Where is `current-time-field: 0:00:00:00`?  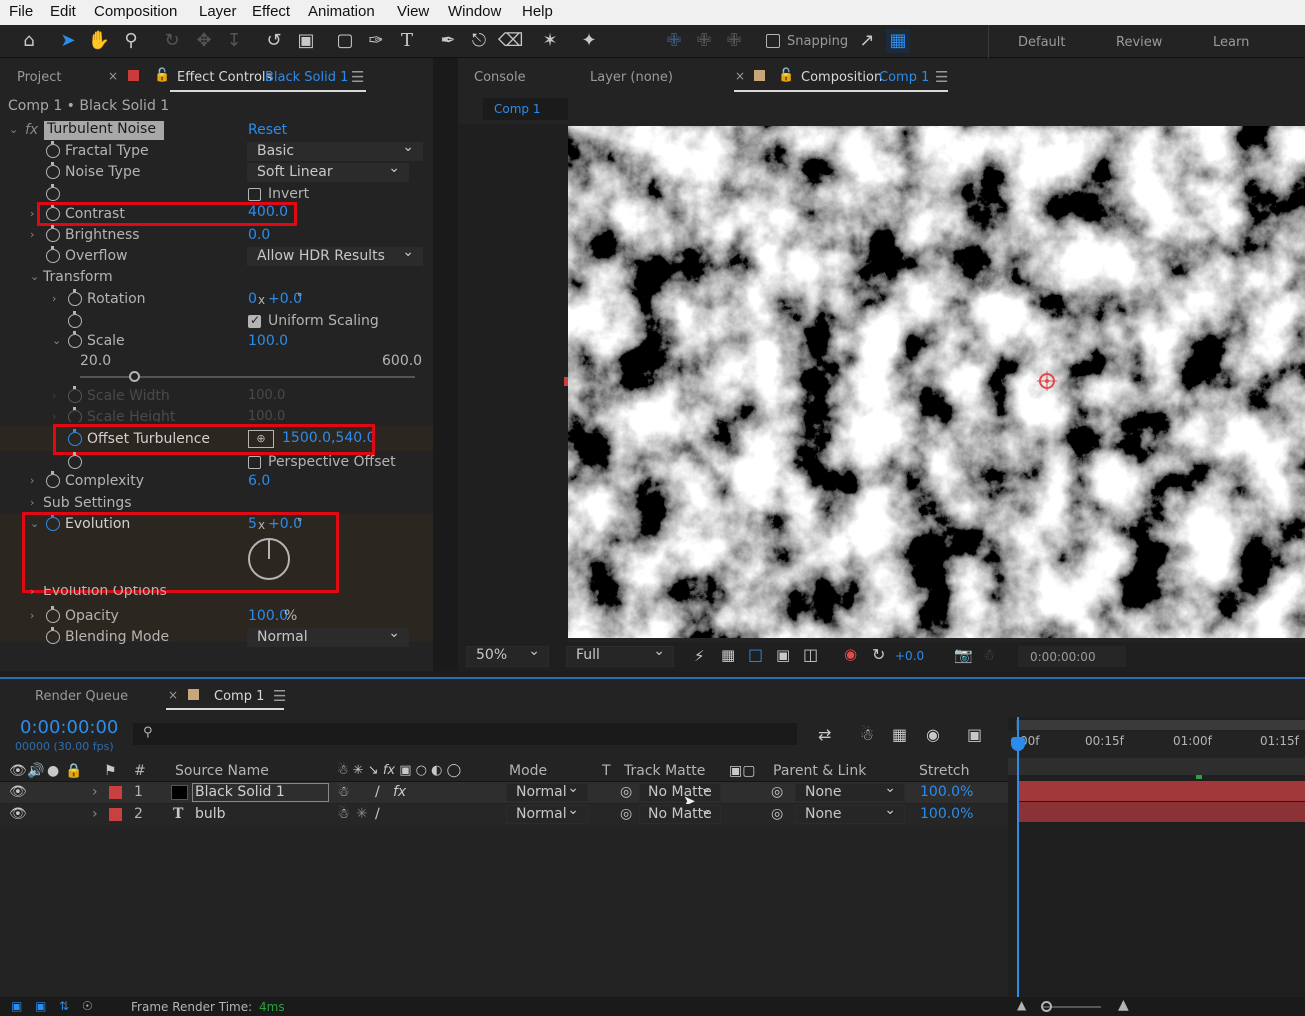 current-time-field: 0:00:00:00 is located at coordinates (1072, 656).